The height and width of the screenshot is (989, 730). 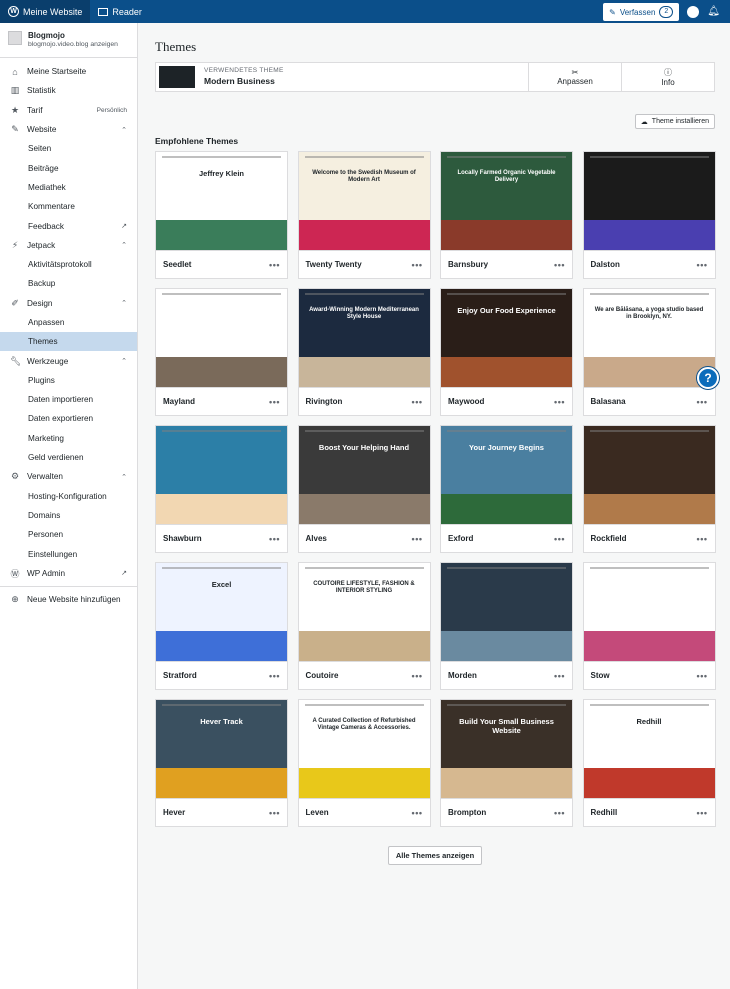 What do you see at coordinates (68, 496) in the screenshot?
I see `nav-hosting: Hosting-Konfiguration` at bounding box center [68, 496].